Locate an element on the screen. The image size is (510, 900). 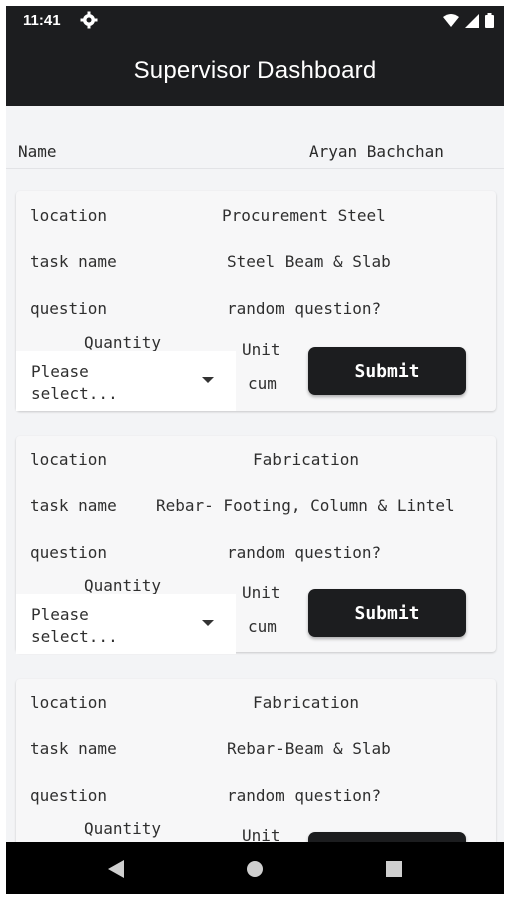
nav-home-icon is located at coordinates (255, 869).